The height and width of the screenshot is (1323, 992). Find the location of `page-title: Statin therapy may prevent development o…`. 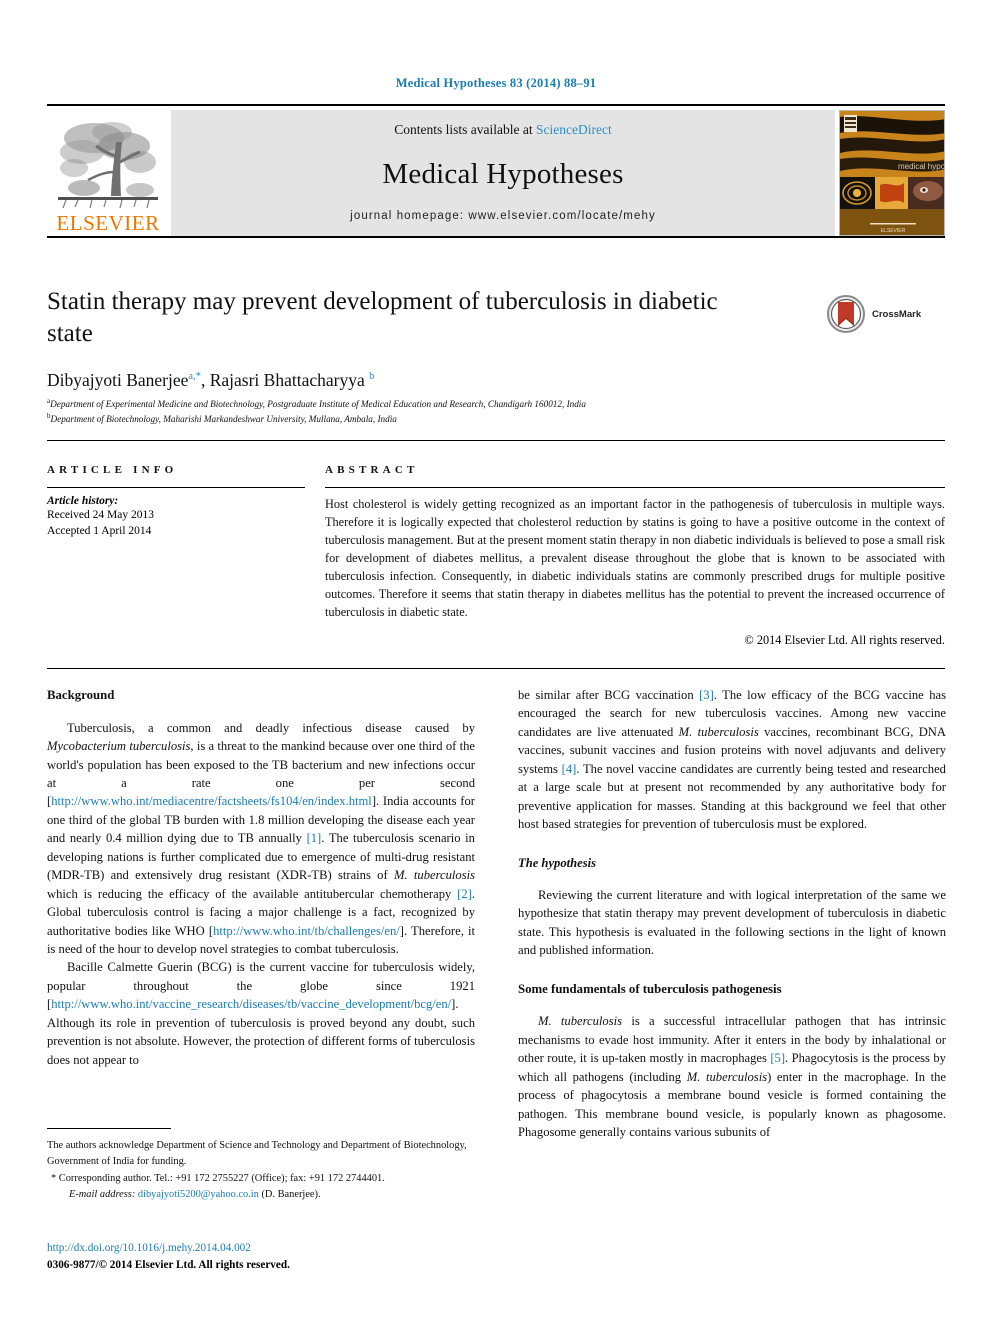

page-title: Statin therapy may prevent development o… is located at coordinates (382, 317).